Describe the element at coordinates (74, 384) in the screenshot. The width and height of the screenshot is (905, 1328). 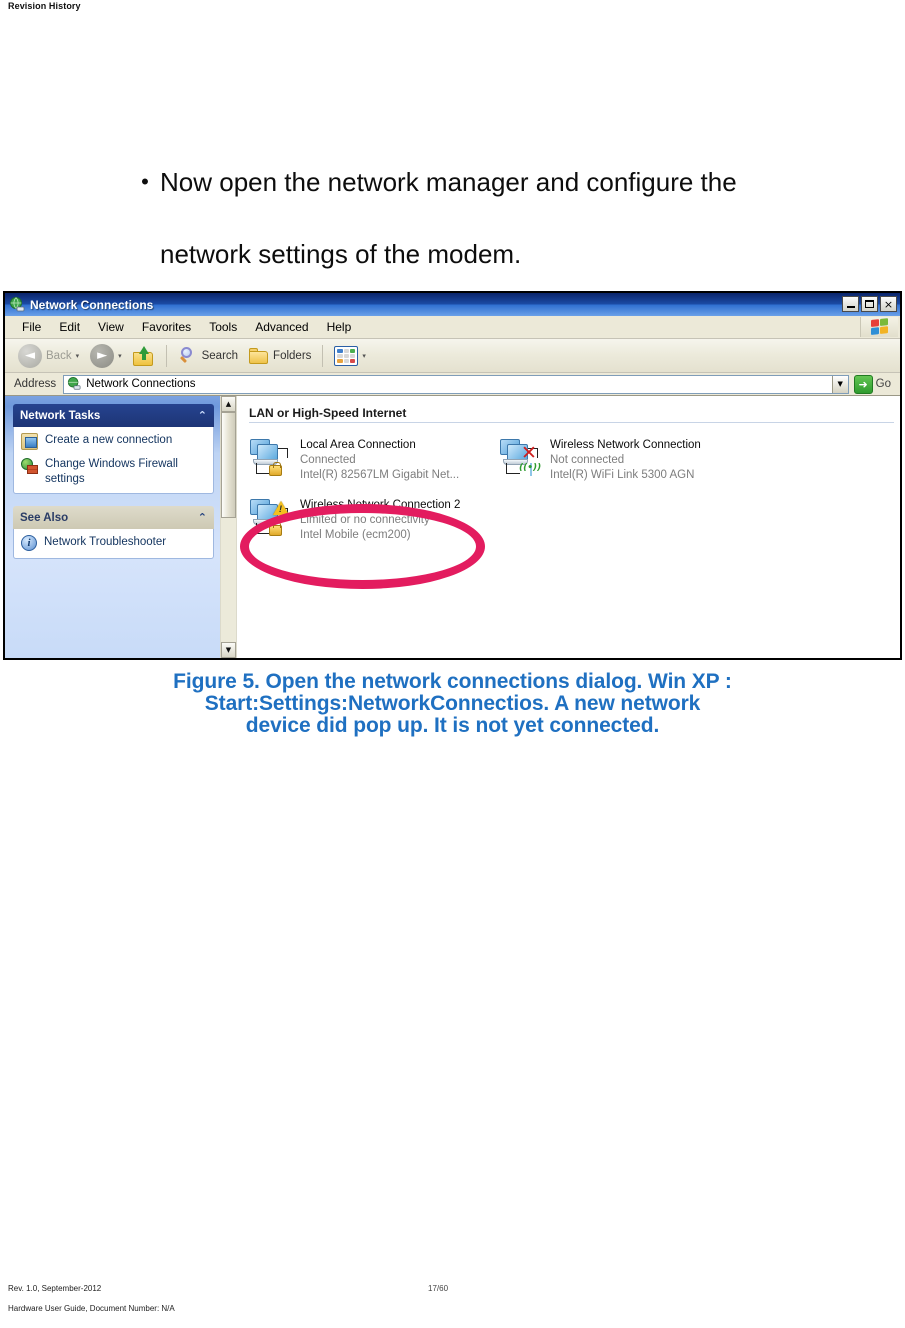
I see `address-network-icon` at that location.